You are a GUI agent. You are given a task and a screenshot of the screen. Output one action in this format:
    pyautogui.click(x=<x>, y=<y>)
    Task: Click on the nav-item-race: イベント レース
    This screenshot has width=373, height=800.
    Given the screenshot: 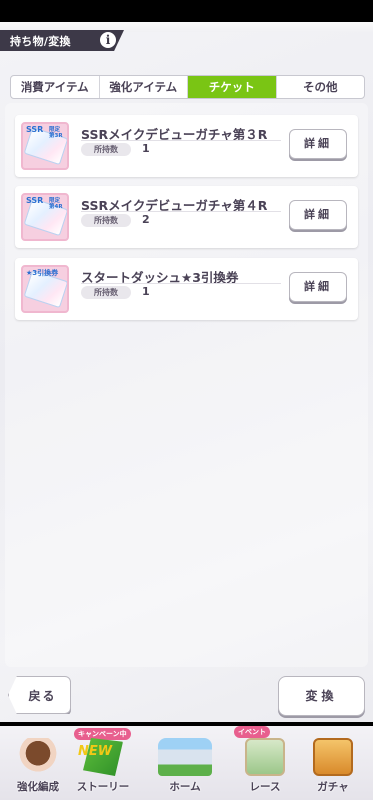 What is the action you would take?
    pyautogui.click(x=265, y=760)
    